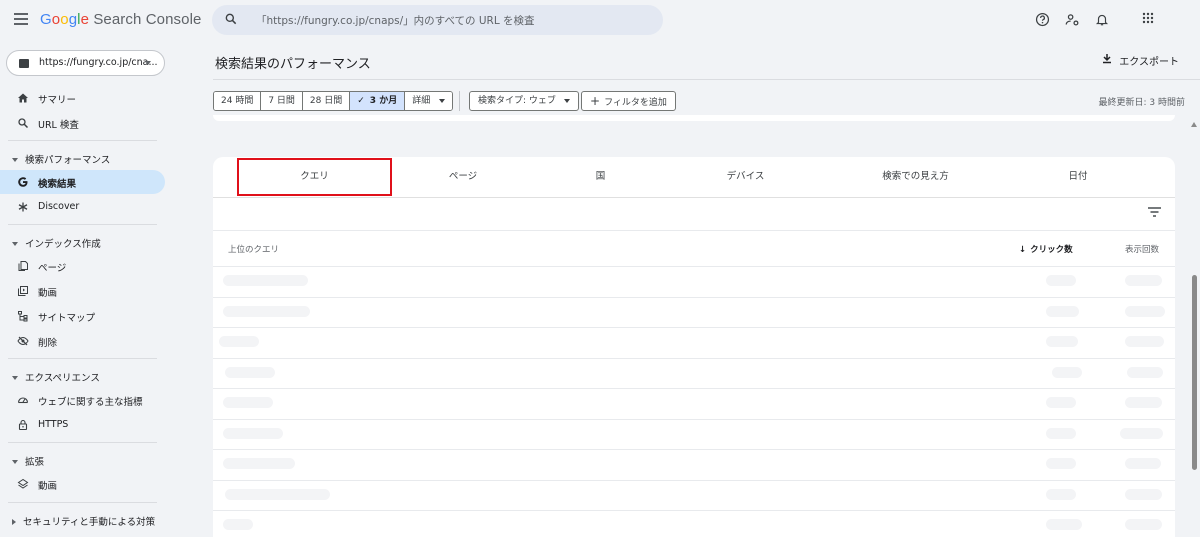 The width and height of the screenshot is (1200, 537). Describe the element at coordinates (48, 343) in the screenshot. I see `sidebar-item-label: 削除` at that location.